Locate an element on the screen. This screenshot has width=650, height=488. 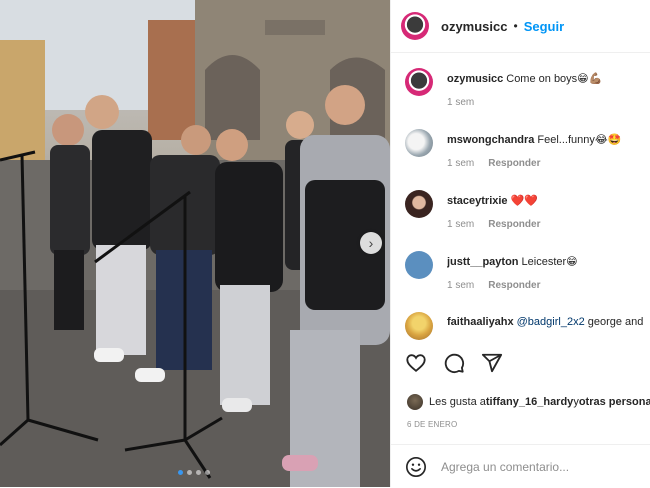
follow-button: Seguir is located at coordinates (544, 26).